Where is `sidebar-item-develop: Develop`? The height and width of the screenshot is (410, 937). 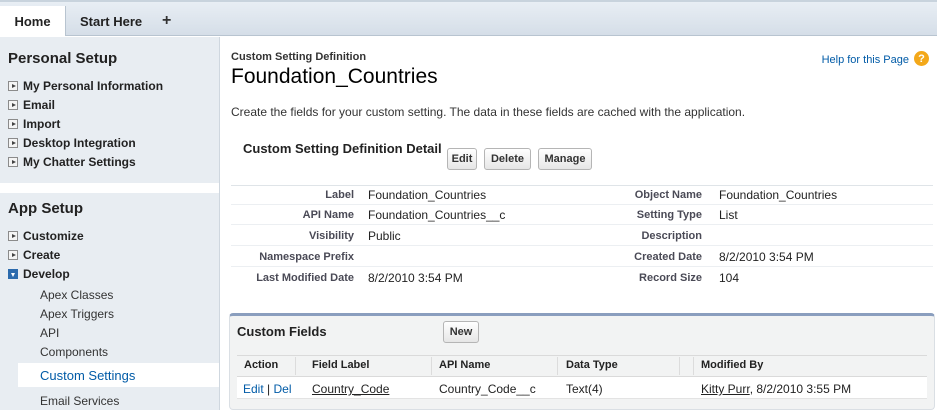
sidebar-item-develop: Develop is located at coordinates (39, 274).